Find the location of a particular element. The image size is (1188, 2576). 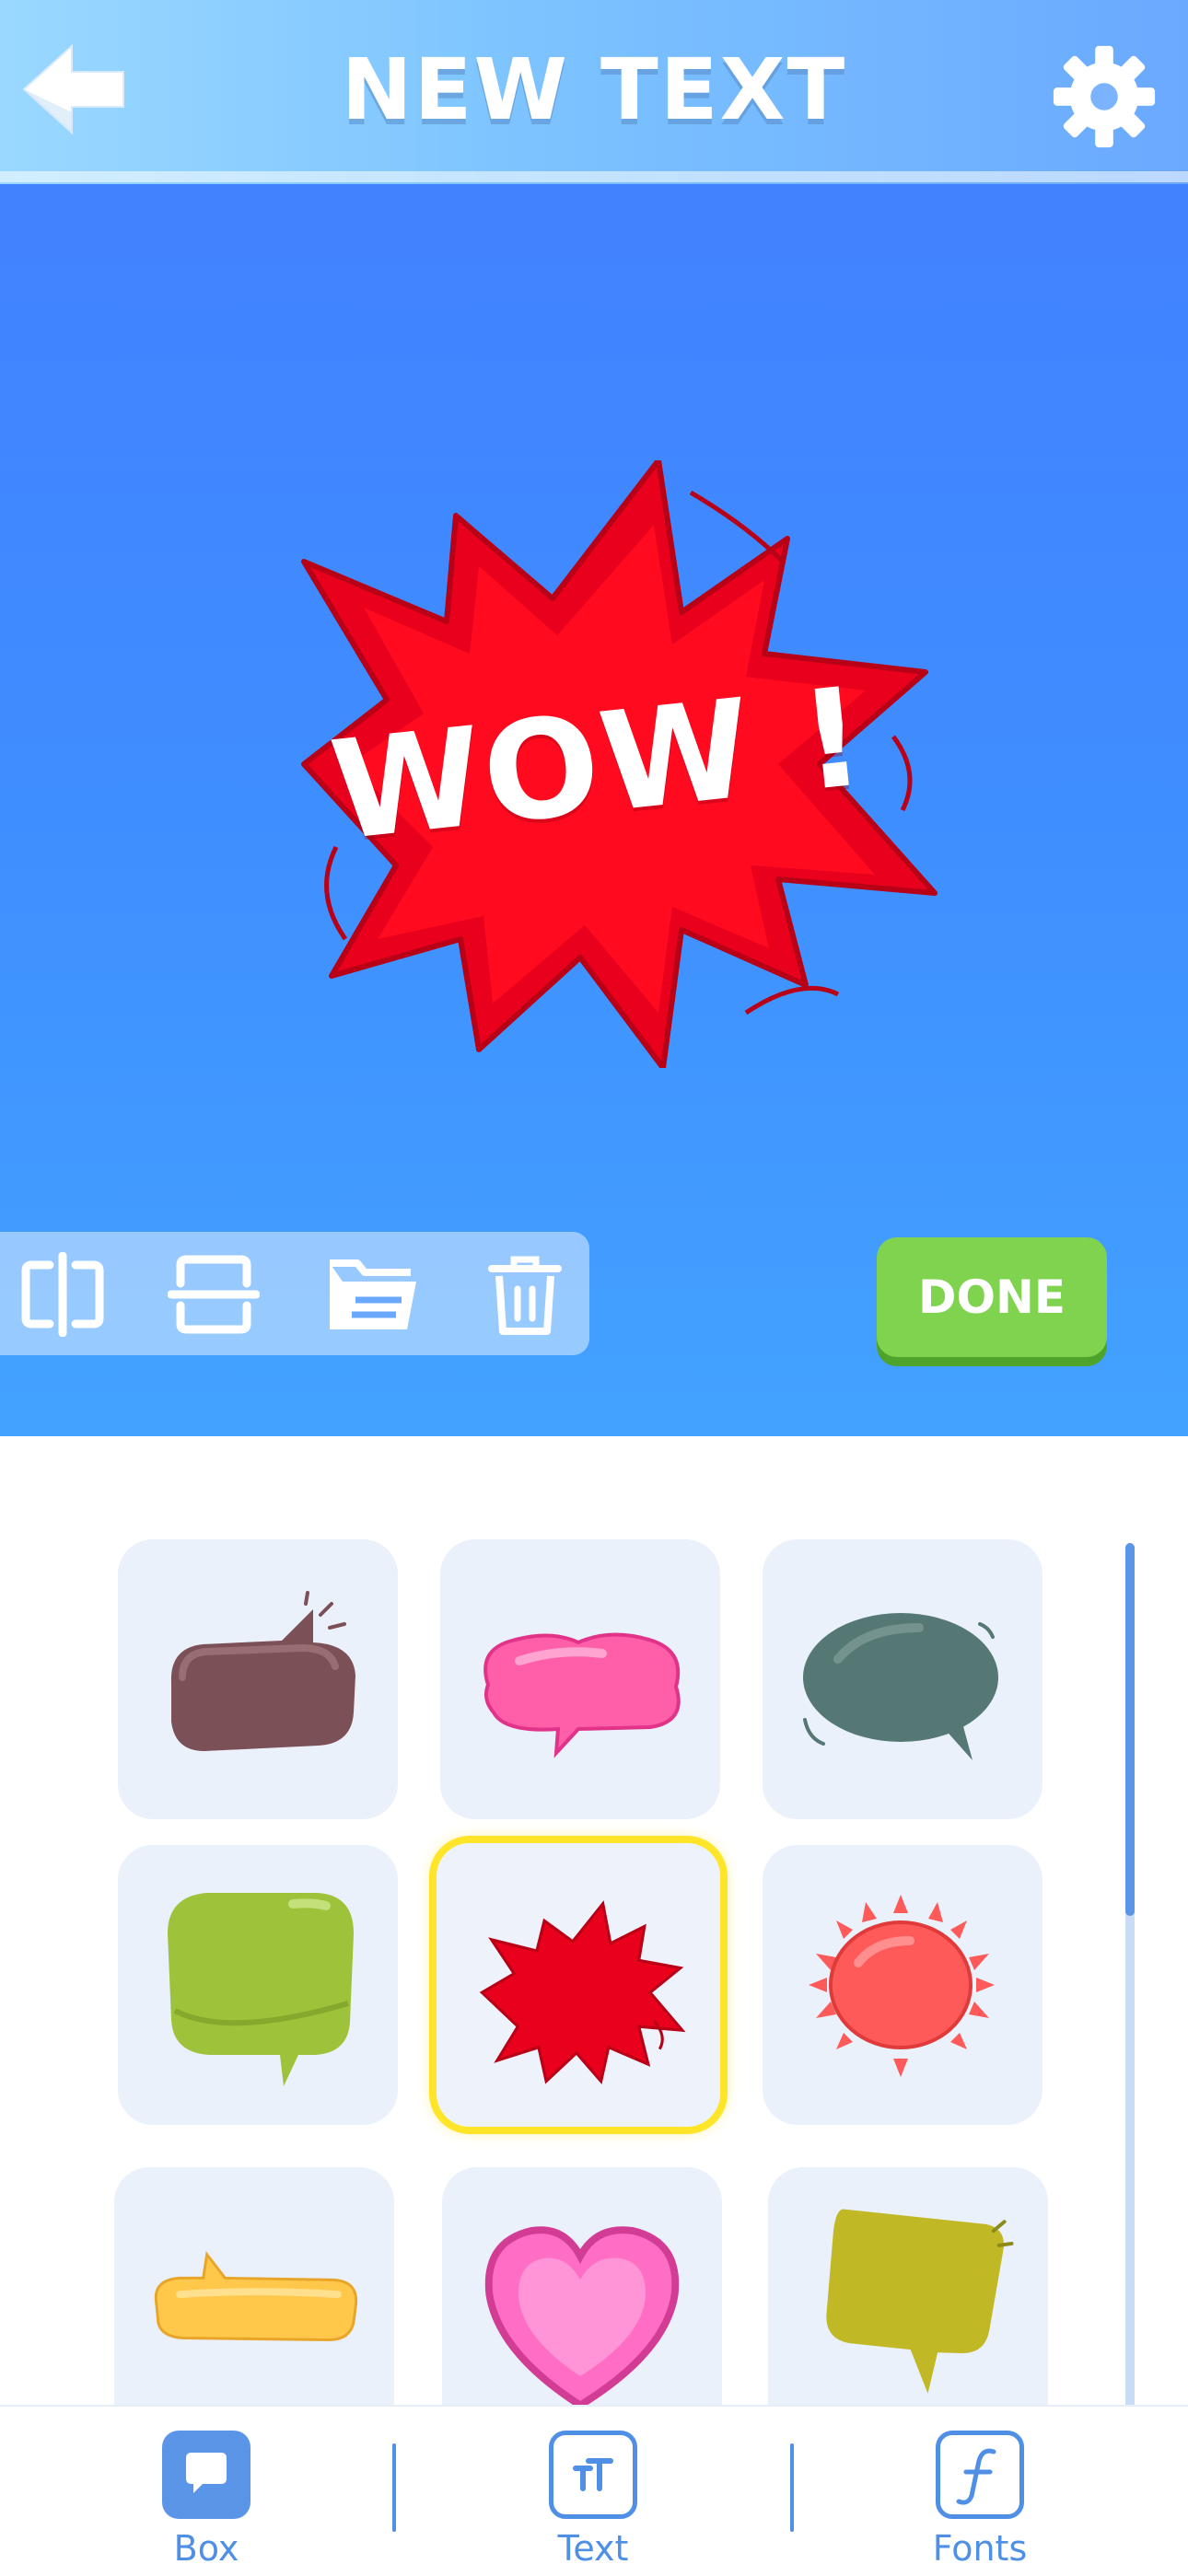

page-title: NEW TEXT is located at coordinates (594, 90).